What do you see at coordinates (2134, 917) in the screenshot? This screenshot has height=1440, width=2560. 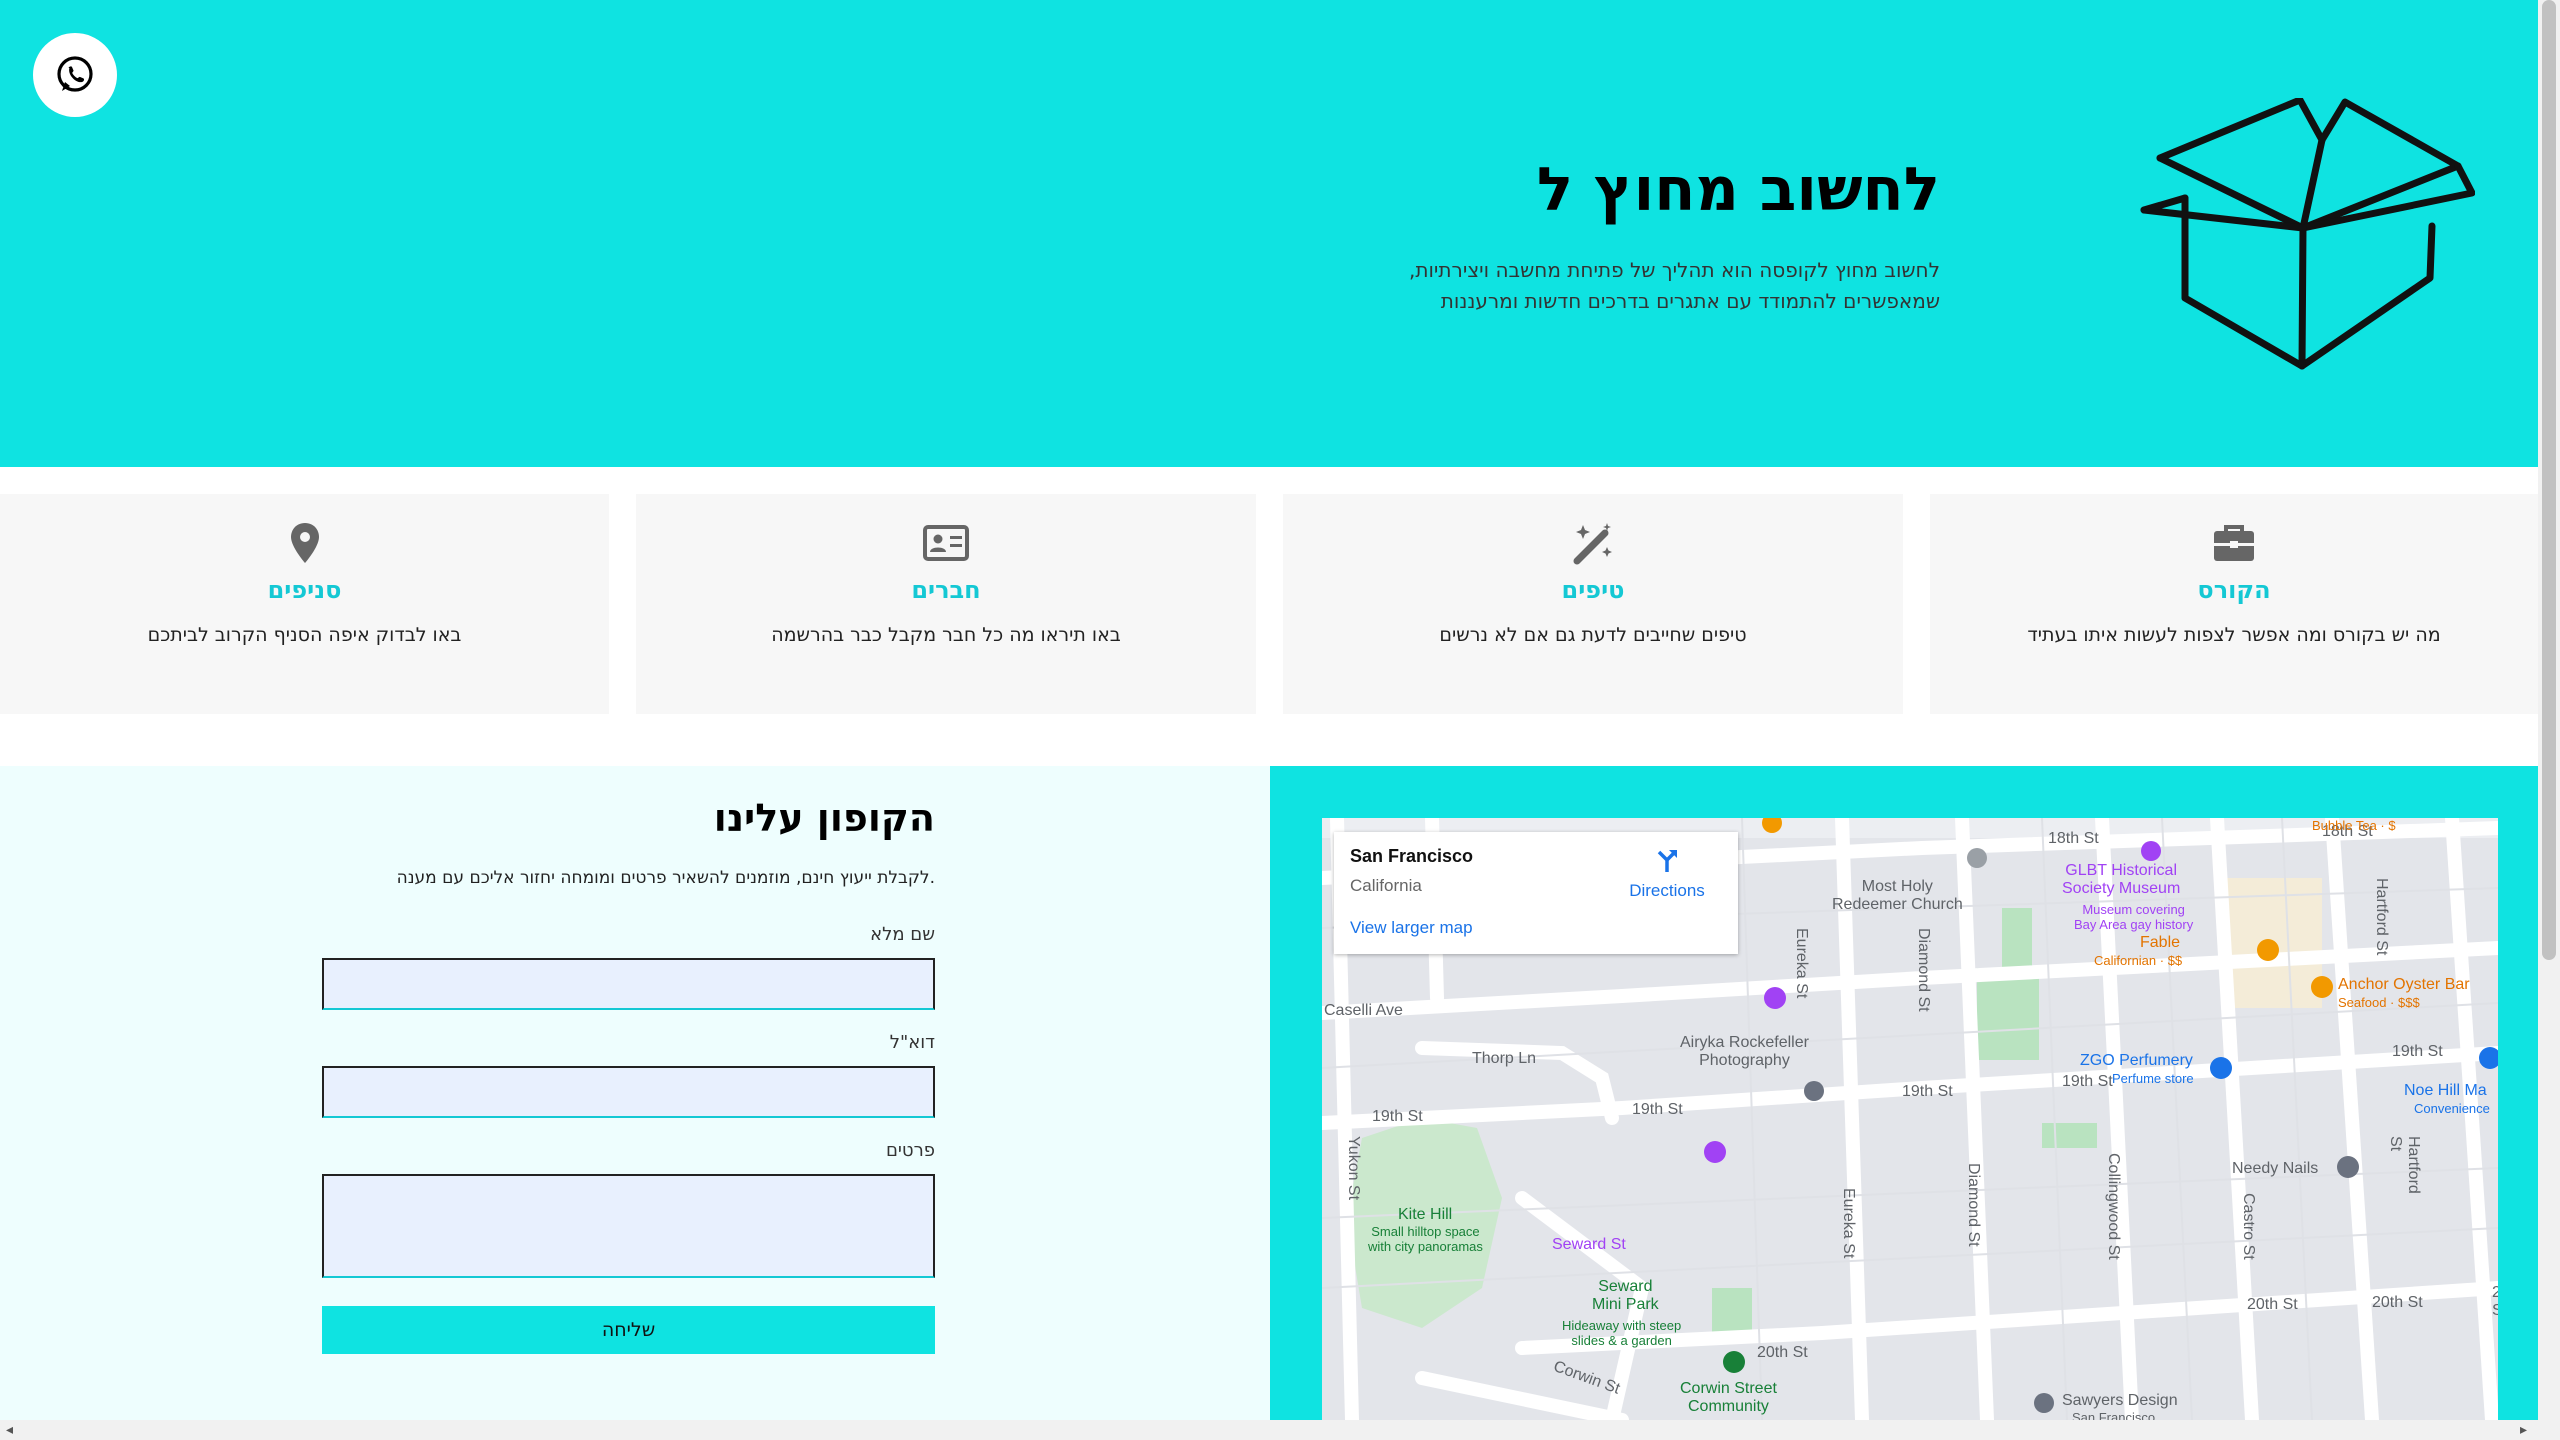 I see `place-sublabel: Museum covering Bay Area gay history` at bounding box center [2134, 917].